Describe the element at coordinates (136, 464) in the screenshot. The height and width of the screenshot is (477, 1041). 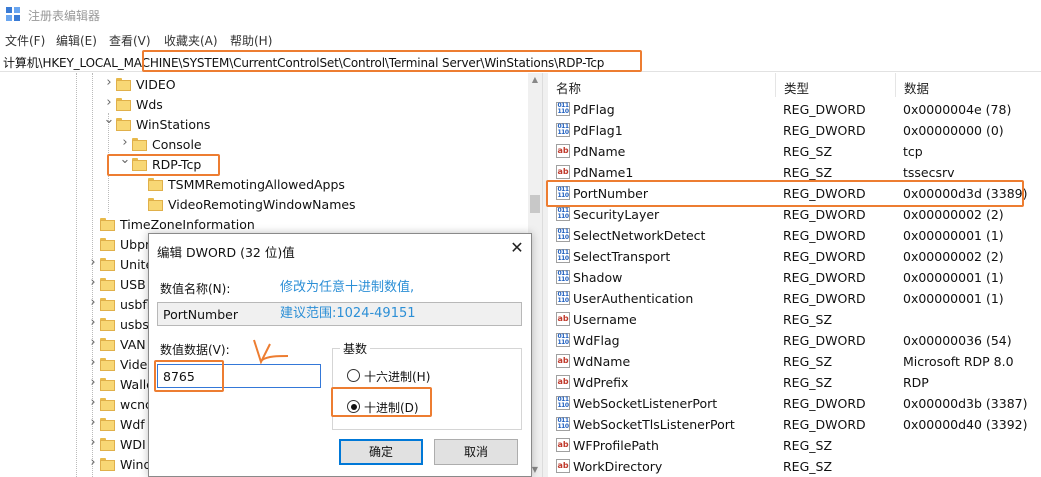
I see `tree-item-label: Wind` at that location.